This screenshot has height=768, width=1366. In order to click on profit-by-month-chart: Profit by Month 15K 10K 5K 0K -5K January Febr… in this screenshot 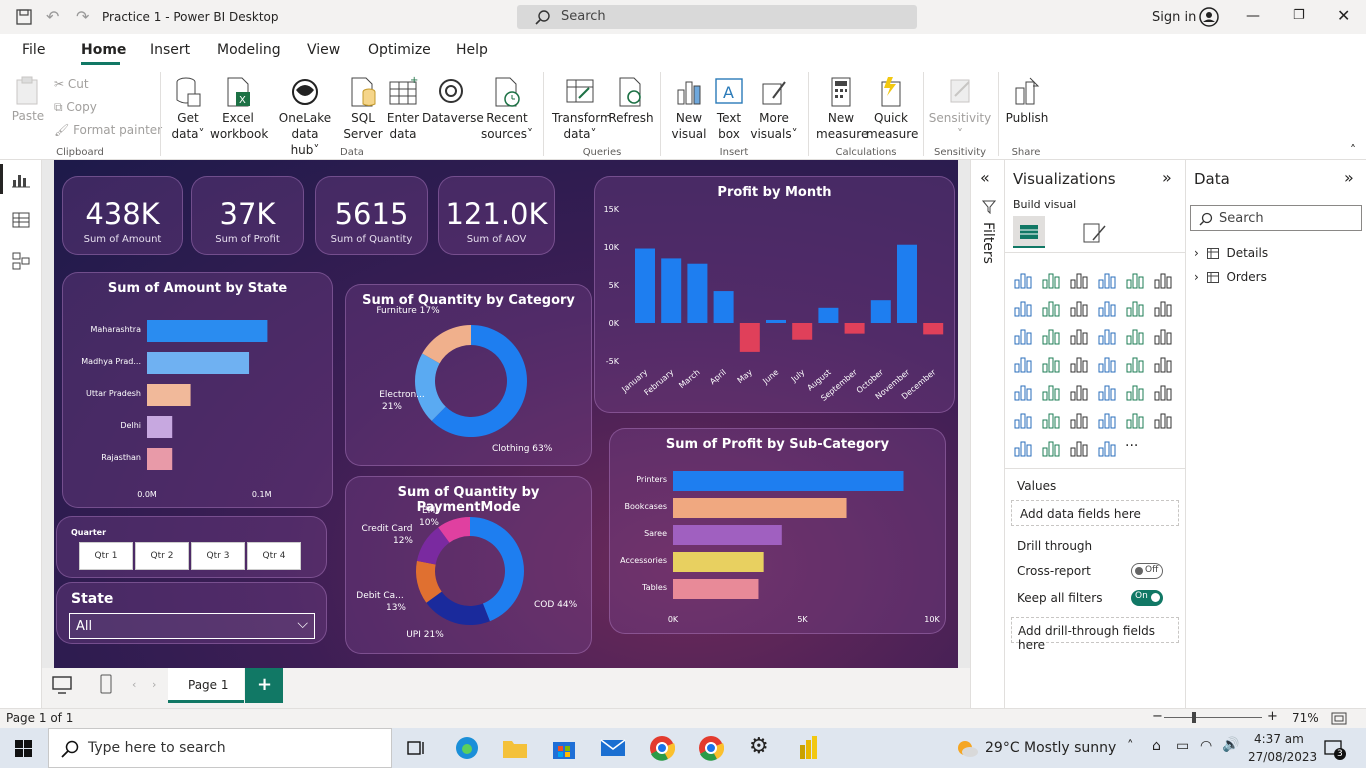, I will do `click(774, 294)`.